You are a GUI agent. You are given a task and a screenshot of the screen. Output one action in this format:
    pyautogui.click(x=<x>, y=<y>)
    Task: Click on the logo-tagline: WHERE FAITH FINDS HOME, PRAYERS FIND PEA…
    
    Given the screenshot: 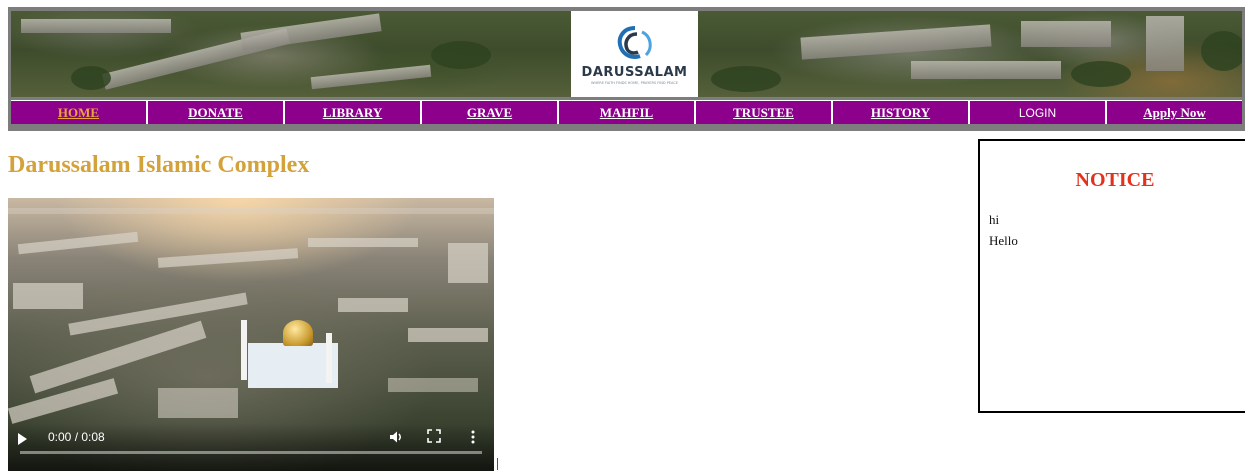 What is the action you would take?
    pyautogui.click(x=634, y=82)
    